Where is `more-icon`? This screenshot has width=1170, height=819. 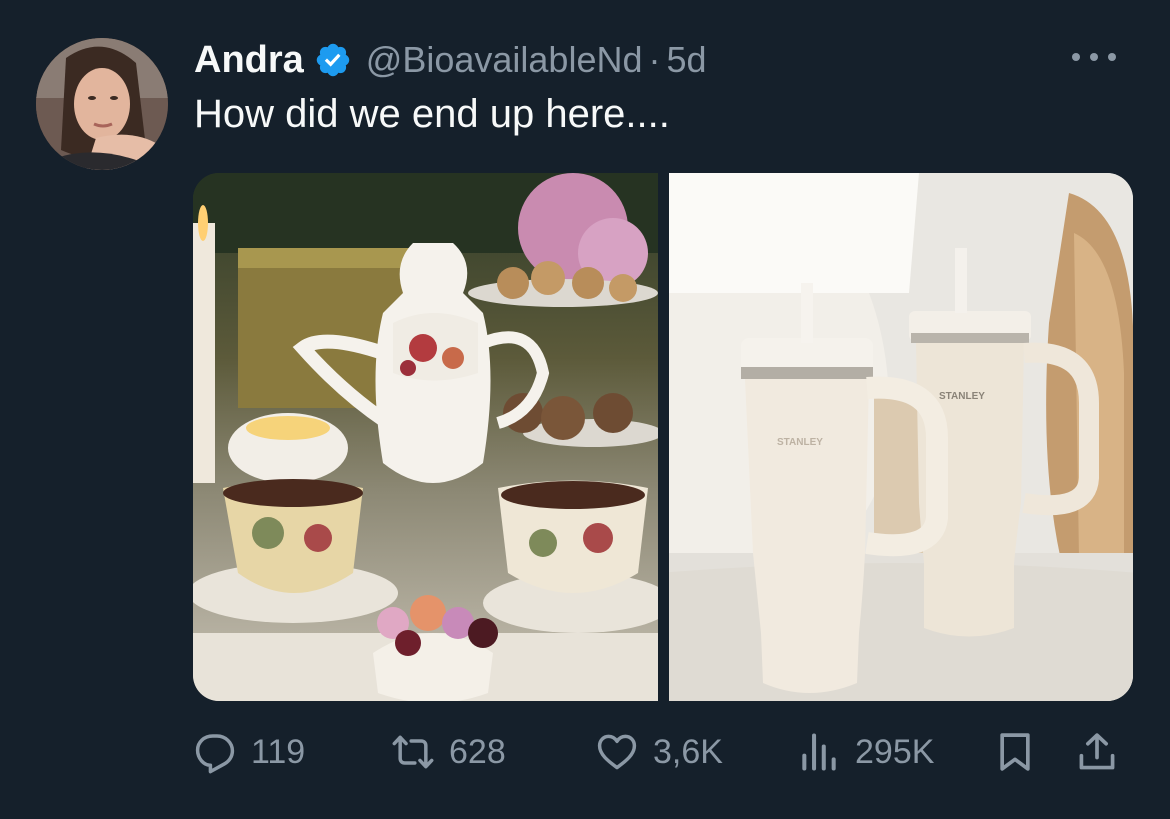 more-icon is located at coordinates (1094, 57).